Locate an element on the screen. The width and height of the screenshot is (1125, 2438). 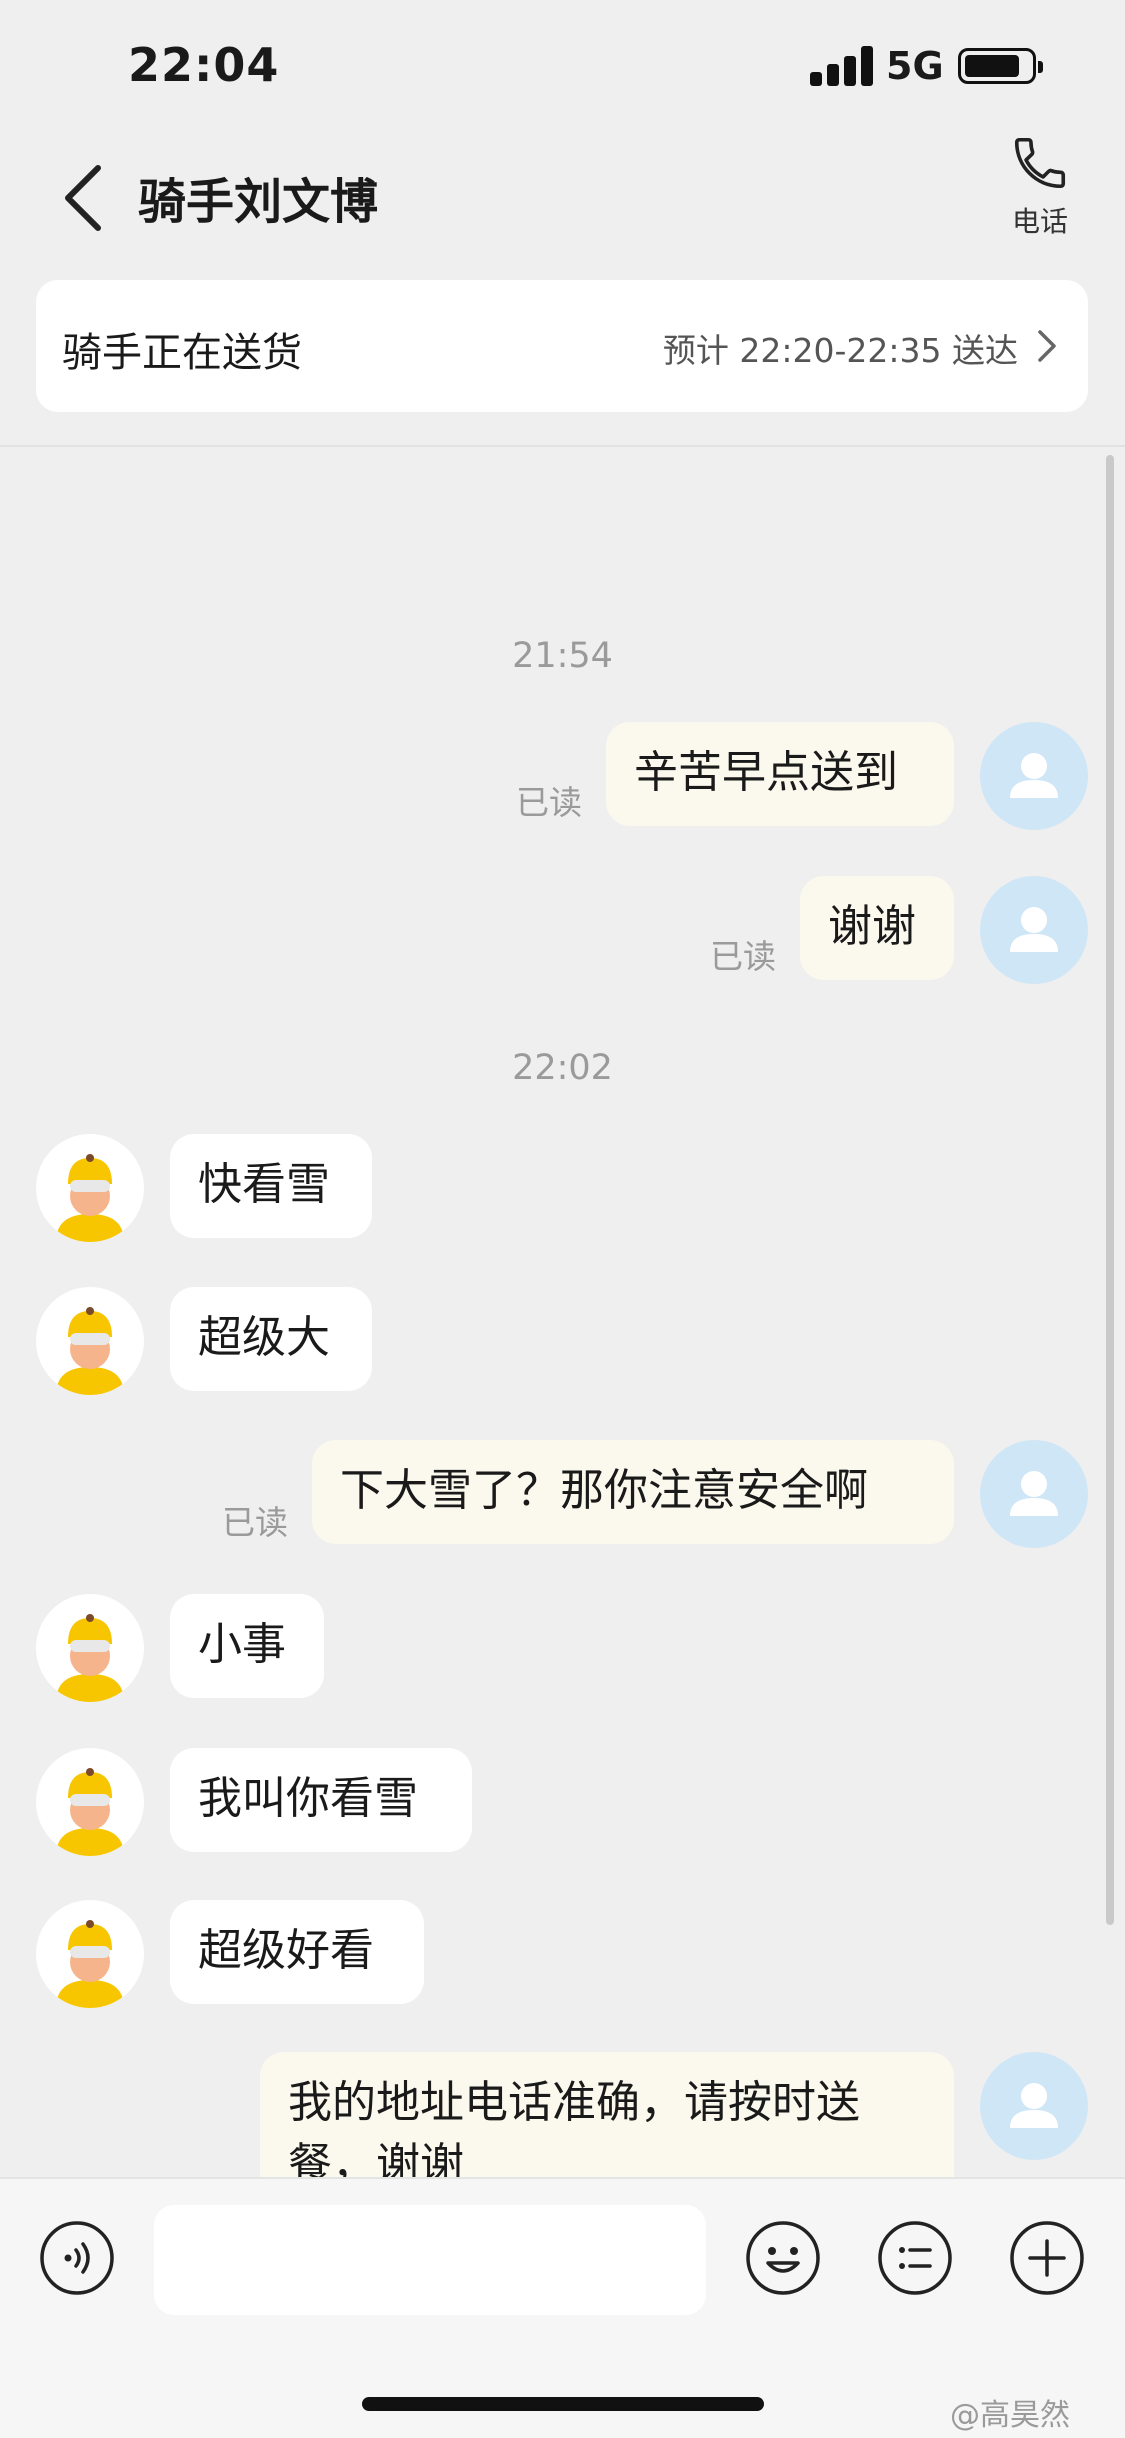
plus-icon is located at coordinates (1047, 2258).